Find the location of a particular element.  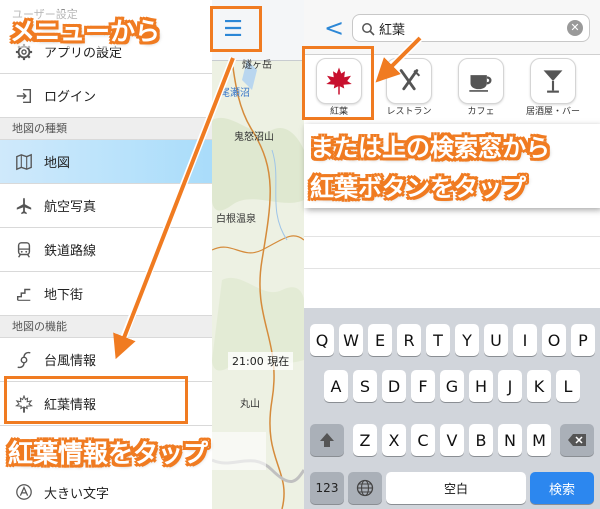

highlight-koyo-category is located at coordinates (338, 83).